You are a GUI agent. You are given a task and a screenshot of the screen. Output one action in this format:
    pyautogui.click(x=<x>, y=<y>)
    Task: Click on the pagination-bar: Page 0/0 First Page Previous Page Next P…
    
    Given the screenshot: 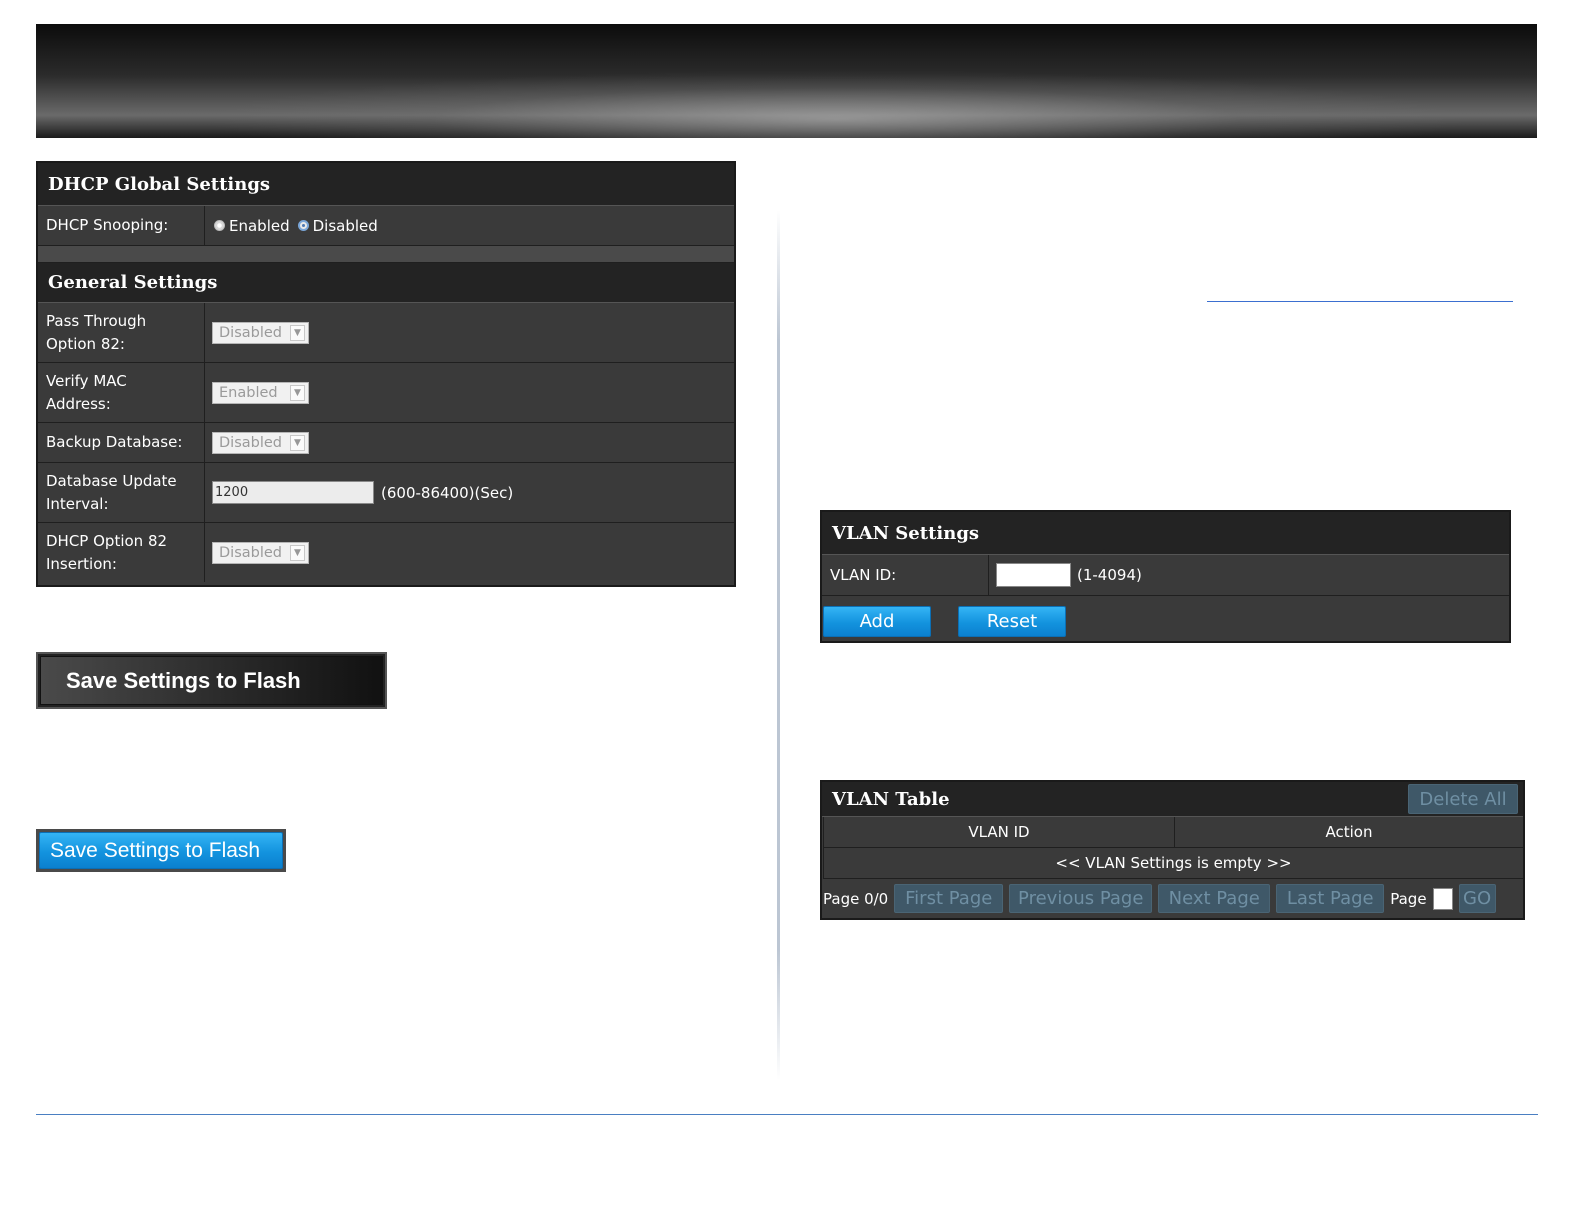 What is the action you would take?
    pyautogui.click(x=1172, y=898)
    